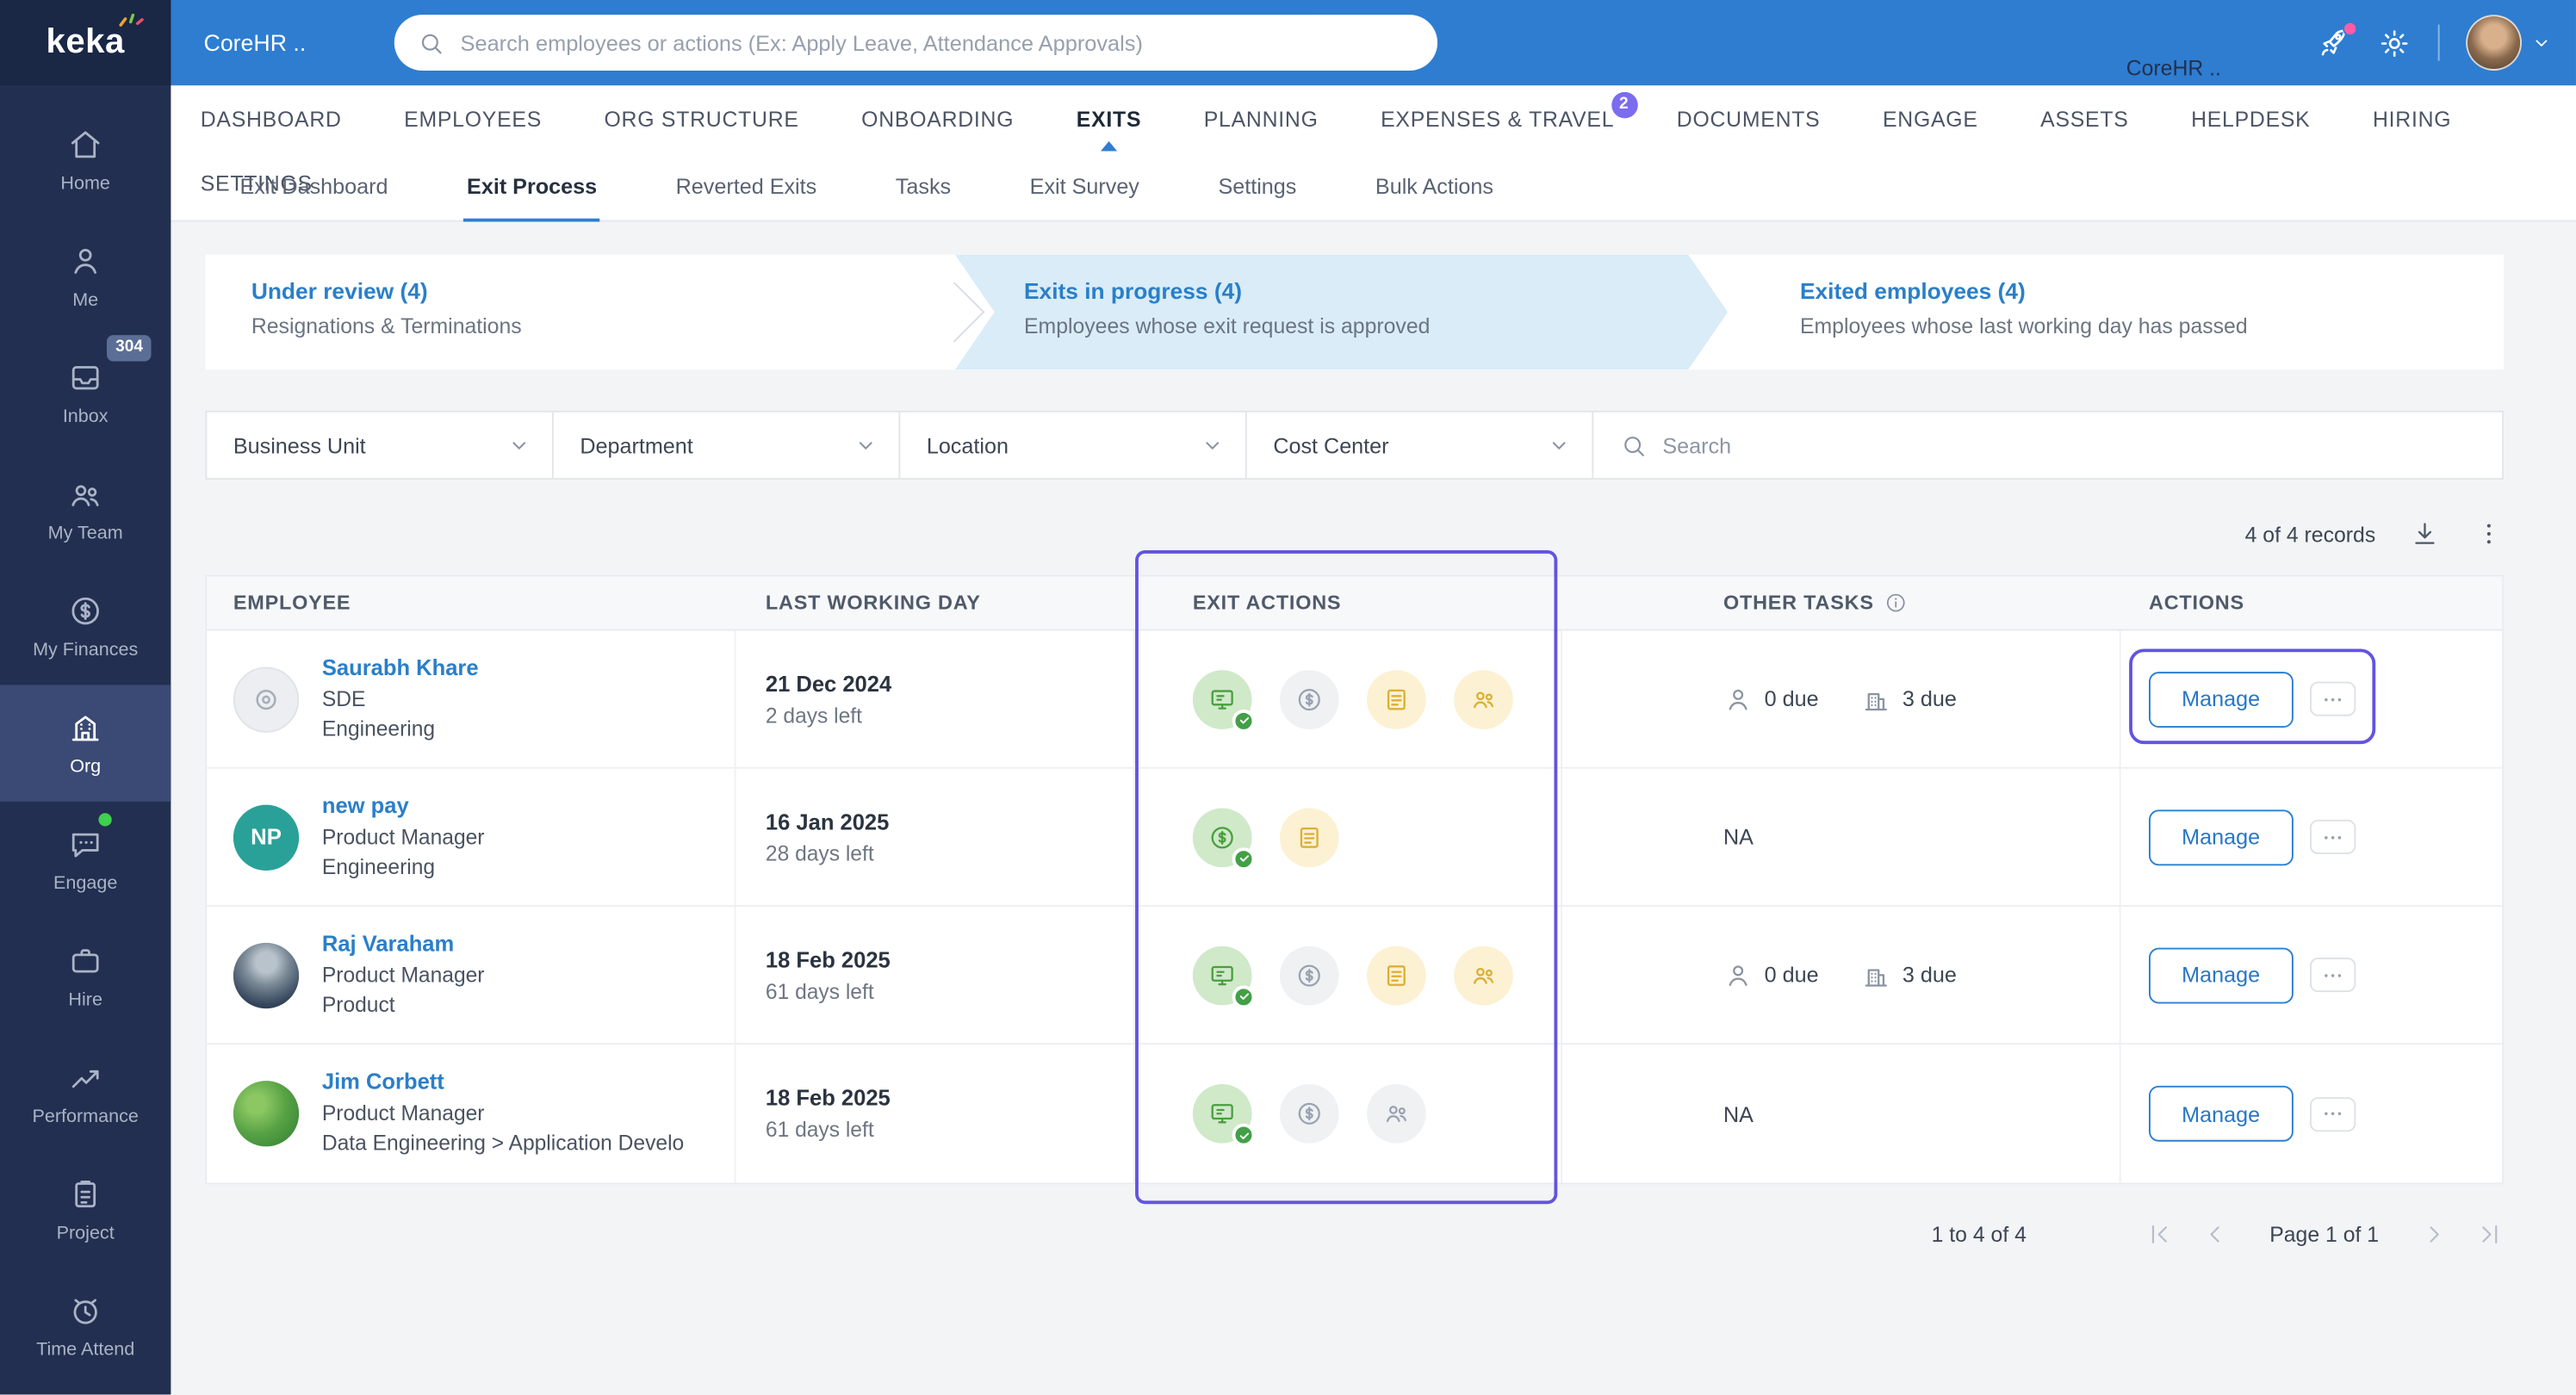 The height and width of the screenshot is (1395, 2576). Describe the element at coordinates (1073, 446) in the screenshot. I see `filter-location: Location` at that location.